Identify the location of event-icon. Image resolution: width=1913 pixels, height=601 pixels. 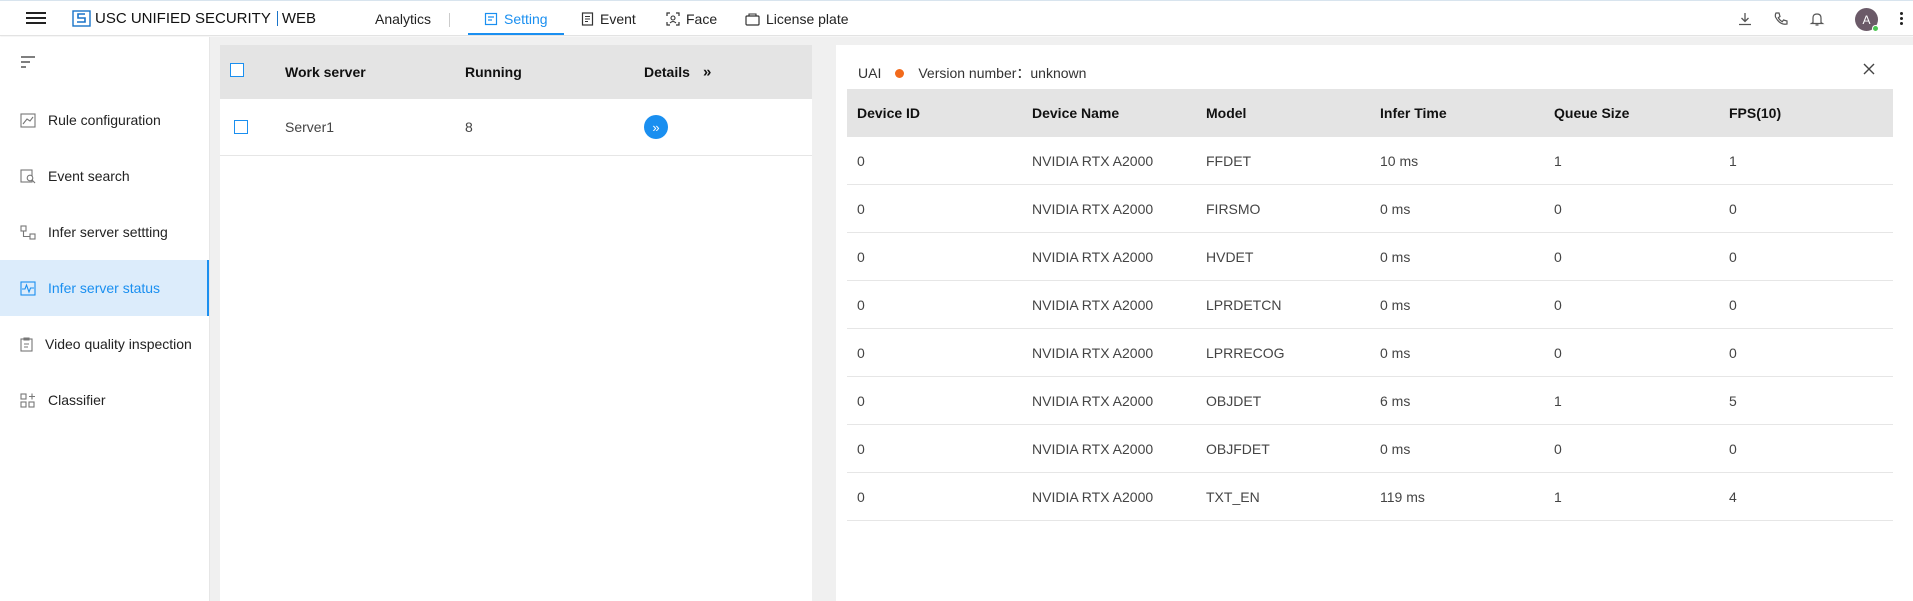
(587, 19).